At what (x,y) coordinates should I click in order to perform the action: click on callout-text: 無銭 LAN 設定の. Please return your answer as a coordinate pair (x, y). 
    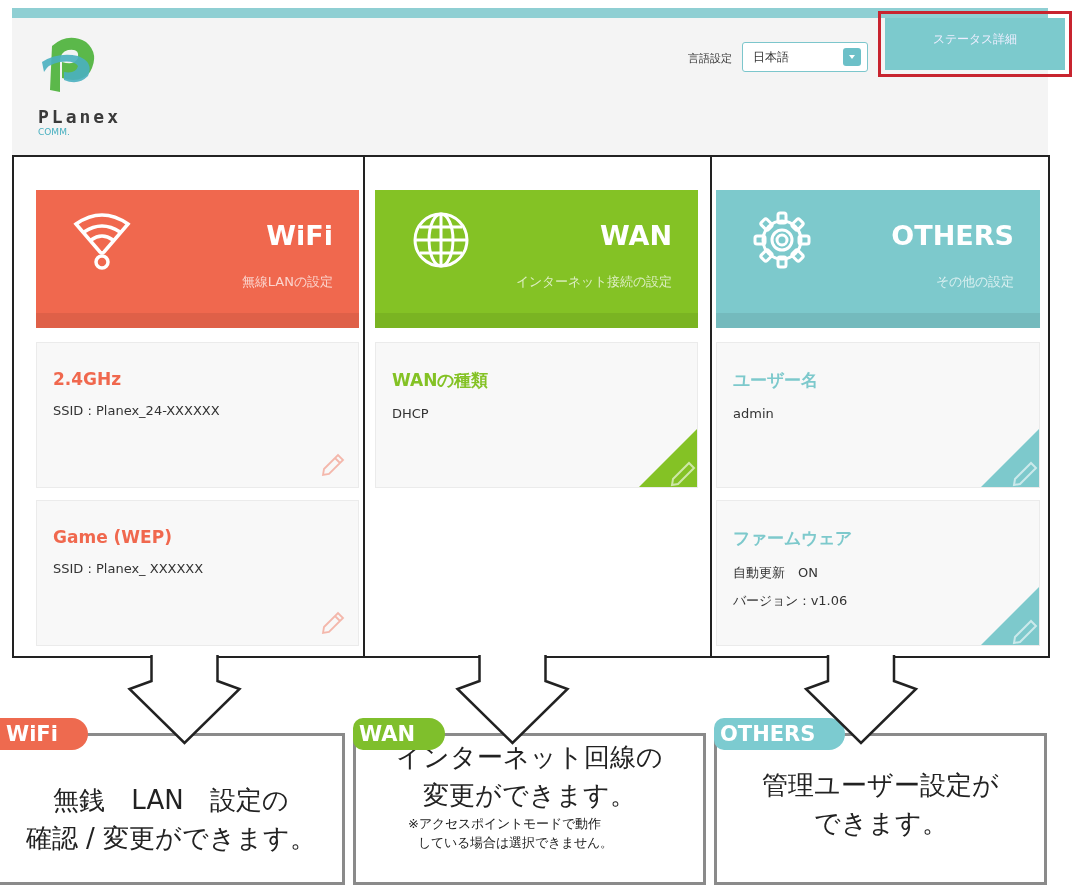
    Looking at the image, I should click on (171, 800).